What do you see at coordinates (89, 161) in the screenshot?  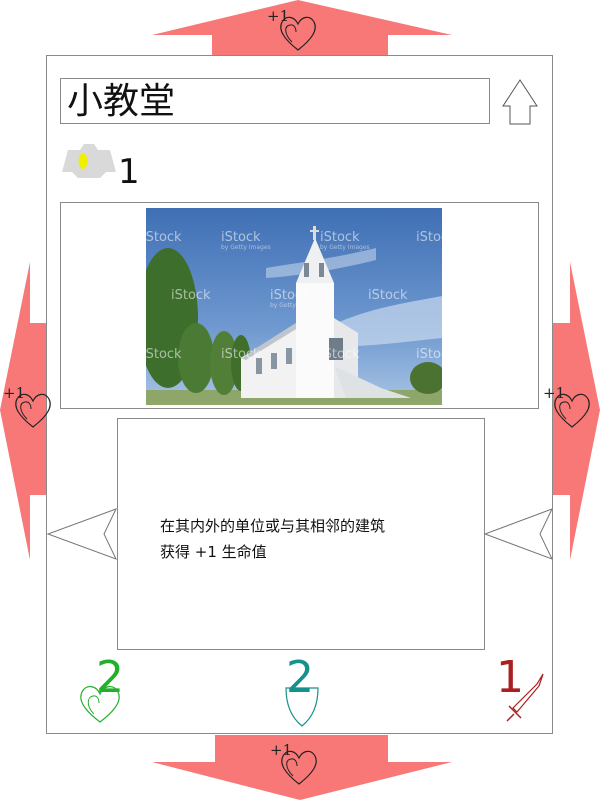 I see `gem-badge-icon` at bounding box center [89, 161].